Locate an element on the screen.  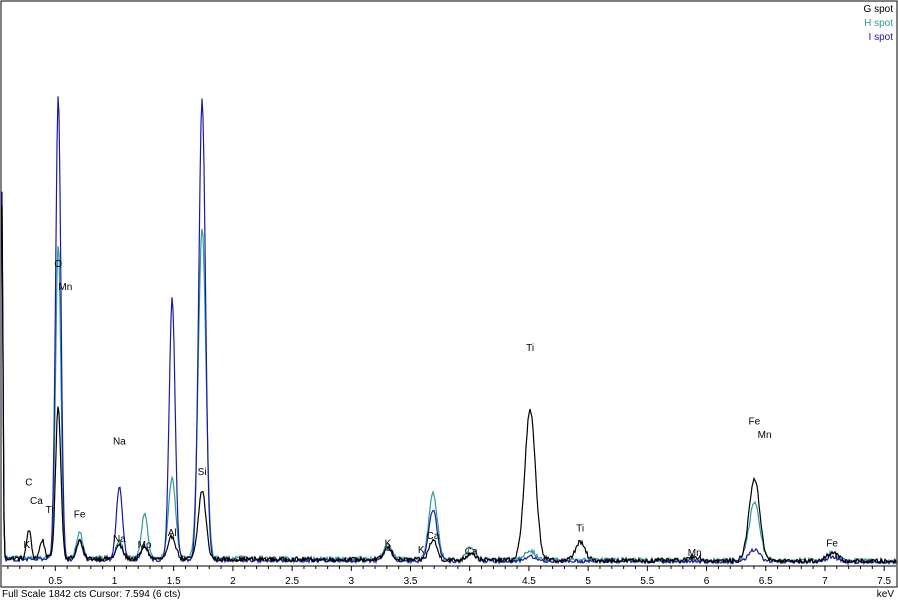
peak-label: O is located at coordinates (58, 264).